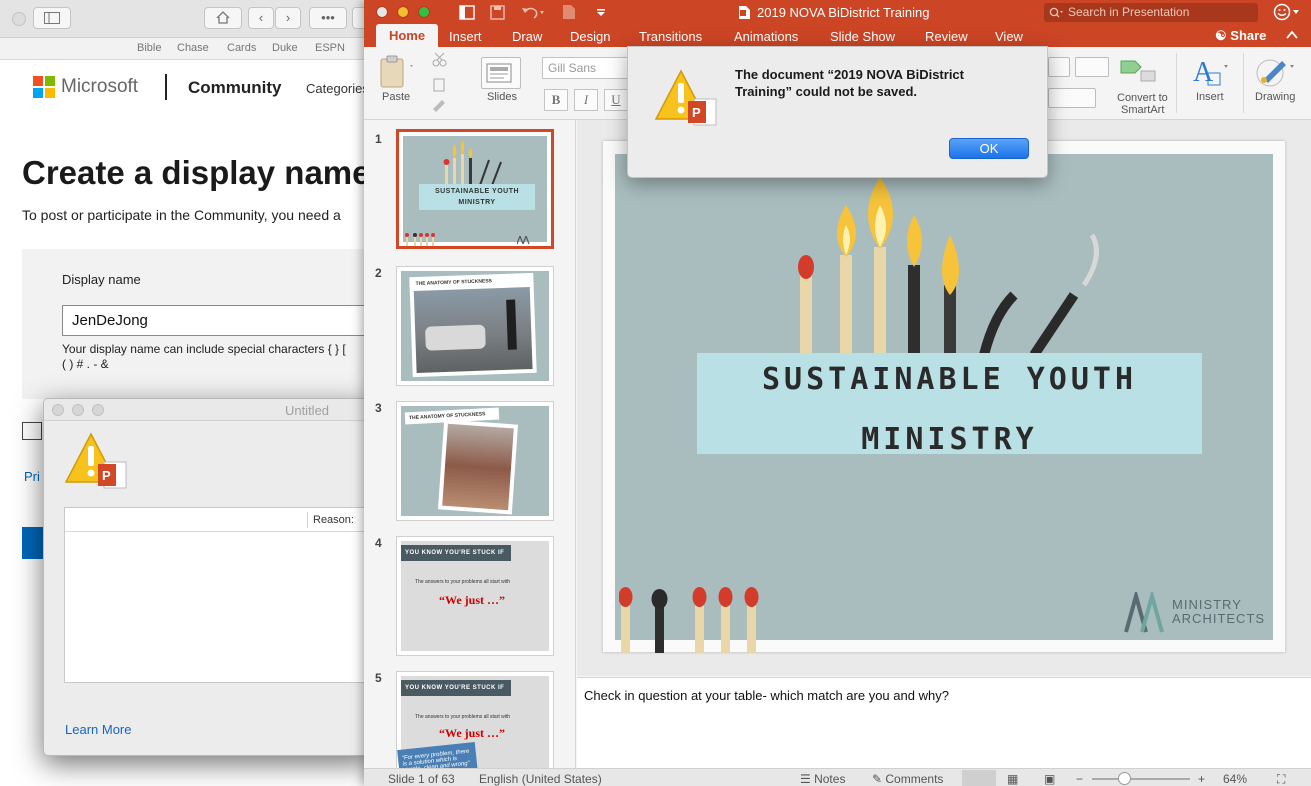 The height and width of the screenshot is (786, 1311). What do you see at coordinates (1235, 779) in the screenshot?
I see `zoom-level: 64%` at bounding box center [1235, 779].